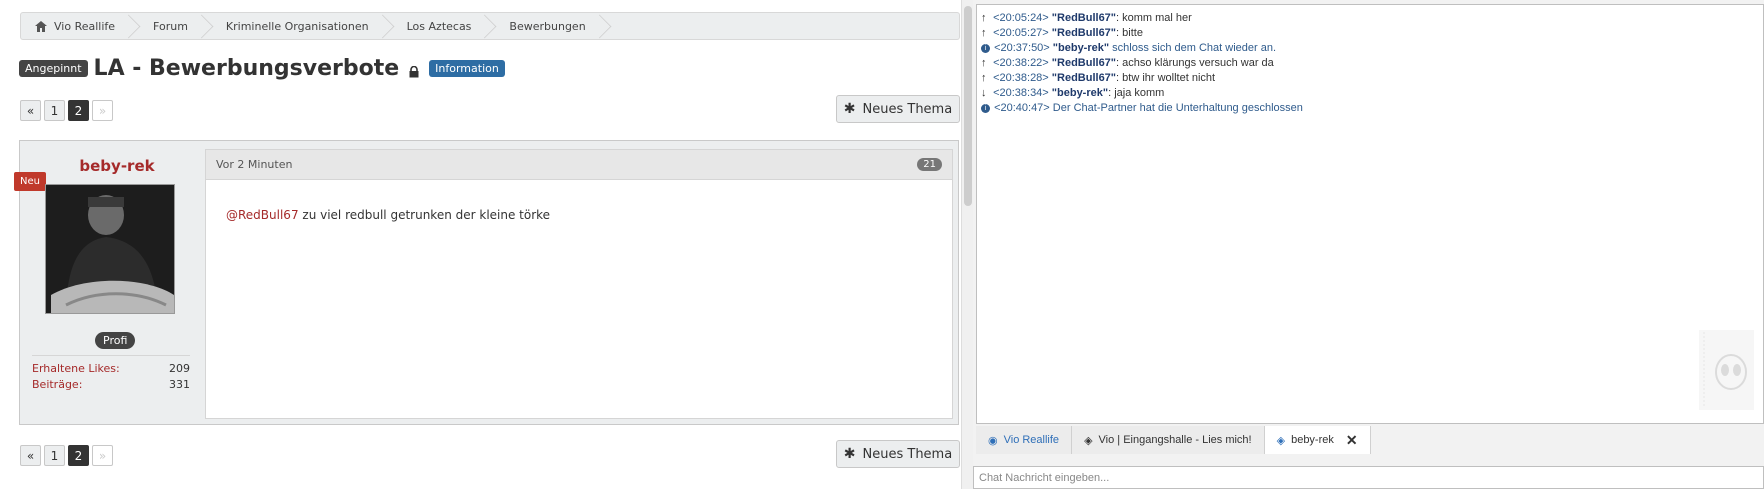 Image resolution: width=1764 pixels, height=489 pixels. I want to click on close-icon: ✕, so click(1352, 440).